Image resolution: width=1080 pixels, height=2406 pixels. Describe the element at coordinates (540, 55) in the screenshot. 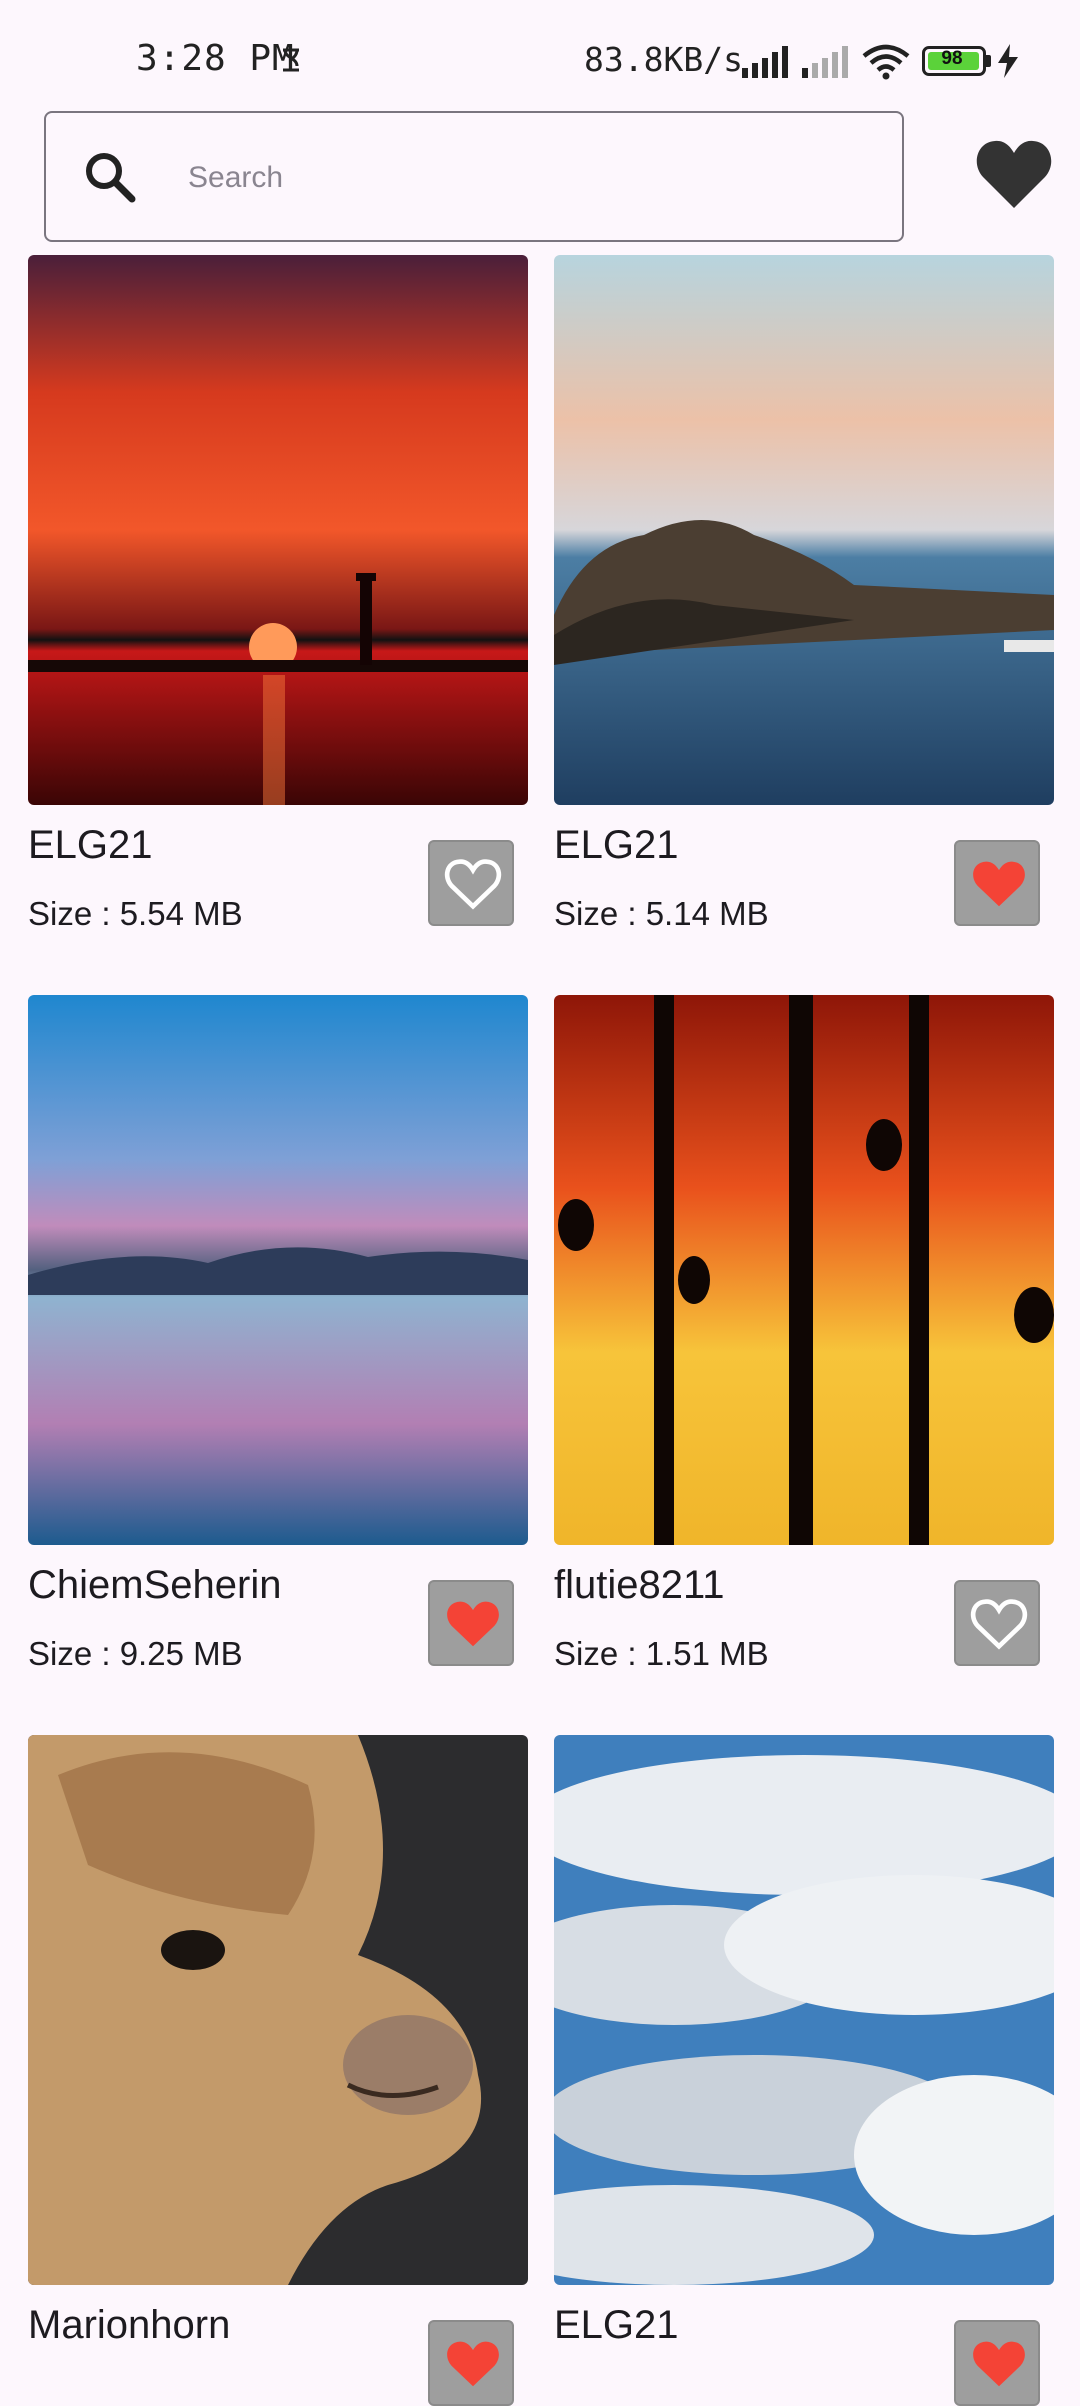

I see `status-bar: 3:28 PM 83.8KB/s 98` at that location.